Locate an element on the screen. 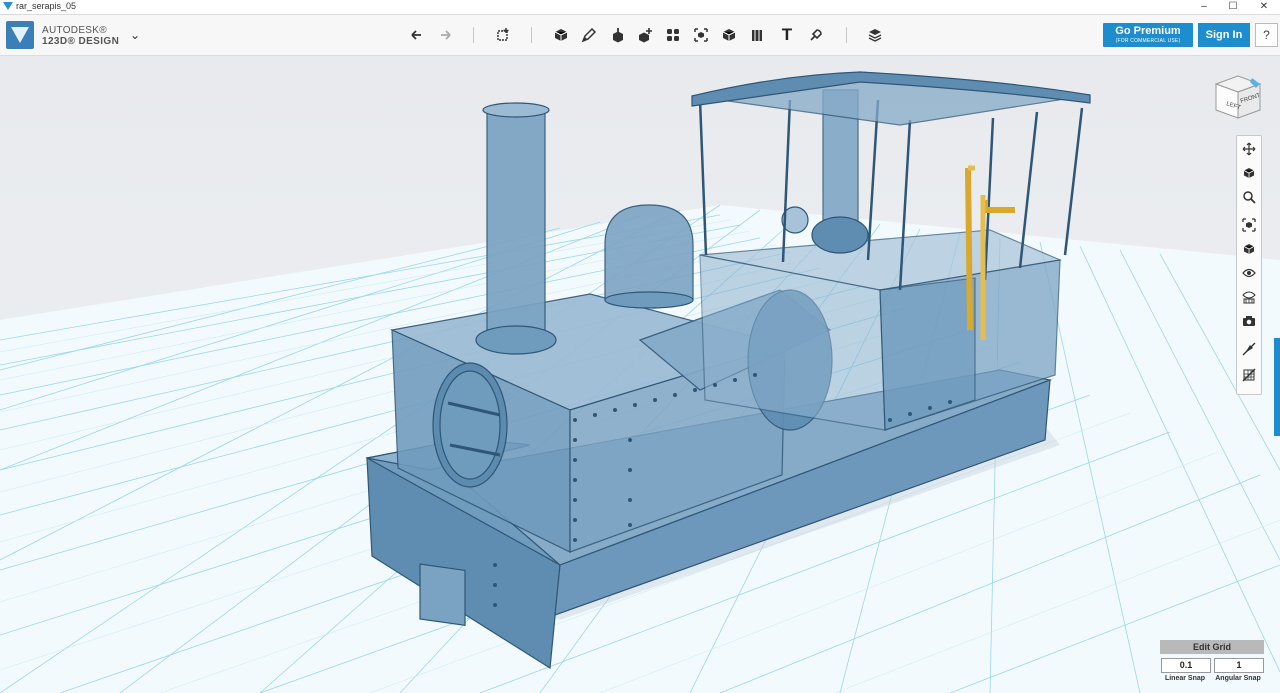  screenshot-icon is located at coordinates (1249, 321).